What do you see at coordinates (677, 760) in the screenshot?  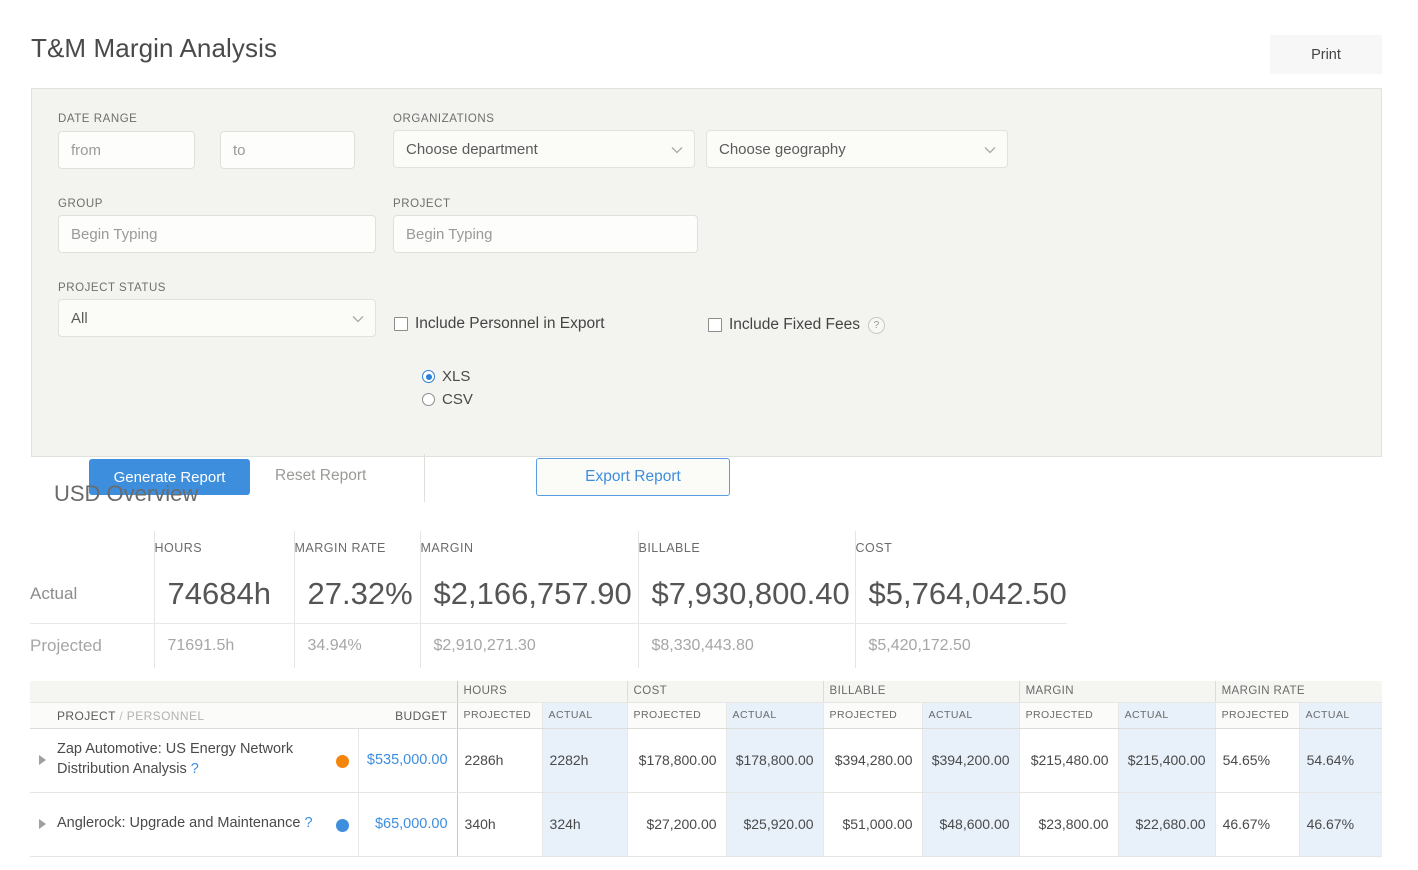 I see `cost-projected-cell: $178,800.00` at bounding box center [677, 760].